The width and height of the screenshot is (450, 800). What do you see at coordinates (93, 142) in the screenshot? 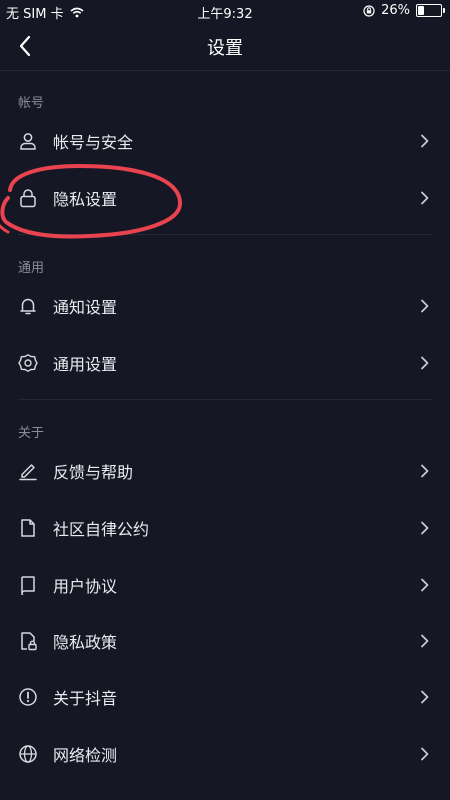
I see `row-label: 帐号与安全` at bounding box center [93, 142].